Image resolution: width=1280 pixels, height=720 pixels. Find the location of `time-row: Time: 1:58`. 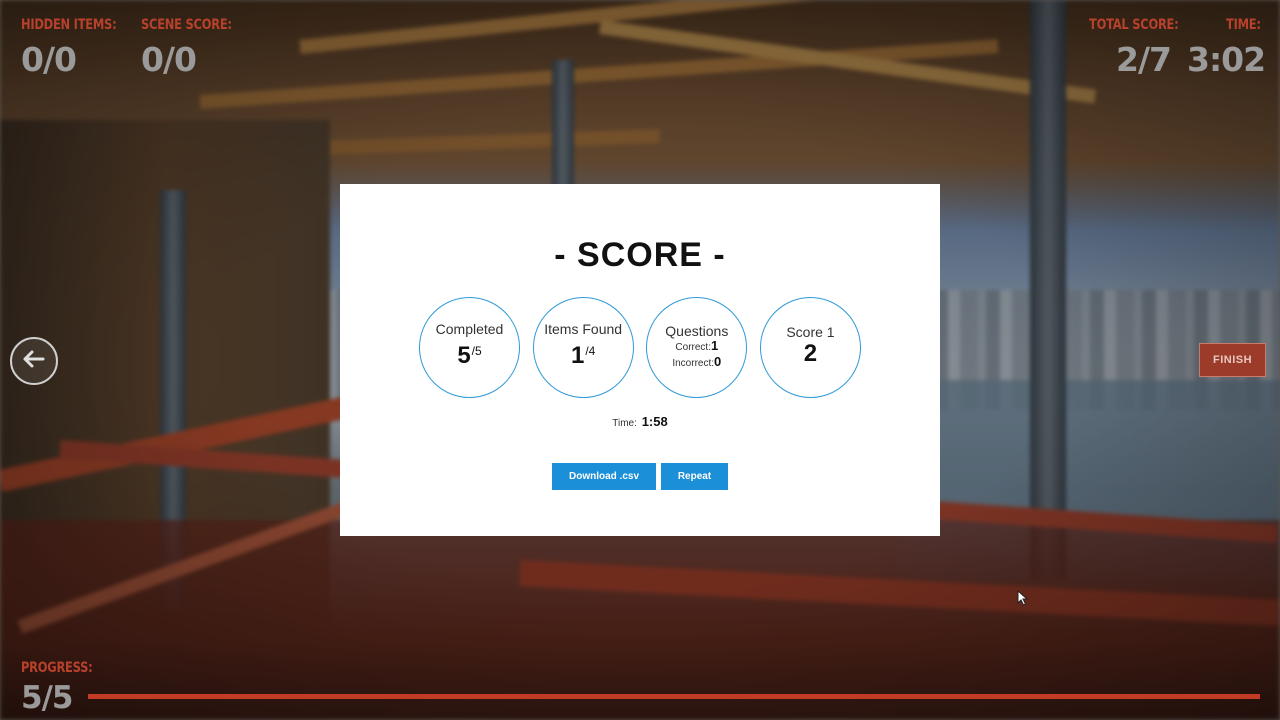

time-row: Time: 1:58 is located at coordinates (640, 421).